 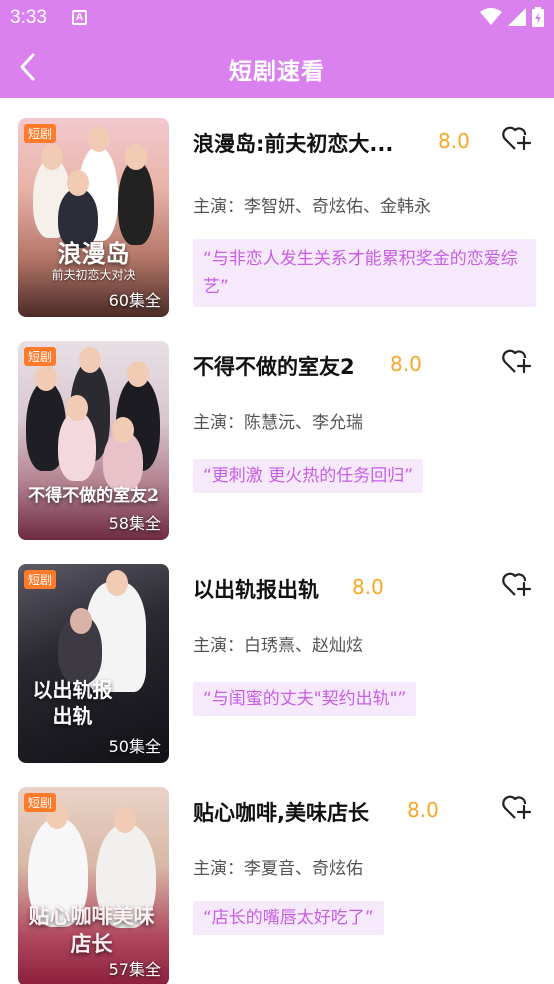 I want to click on drama-quote: “与非恋人发生关系才能累积奖金的恋爱综艺”, so click(x=364, y=273).